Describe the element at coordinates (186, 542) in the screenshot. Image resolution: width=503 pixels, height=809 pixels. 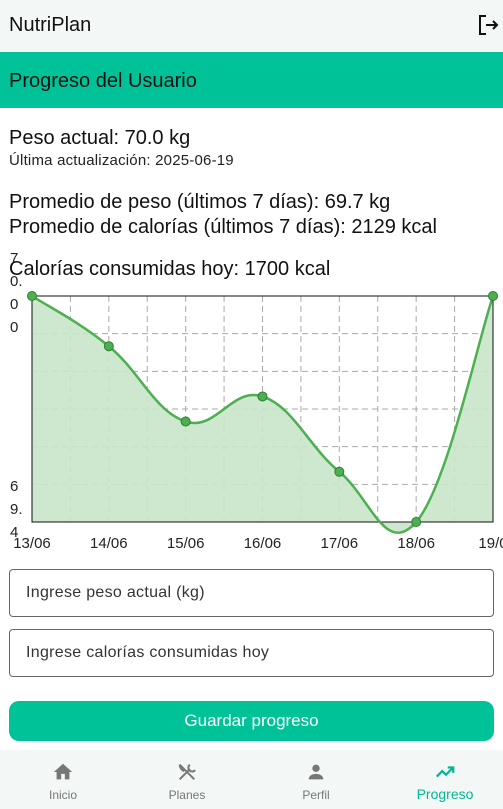
I see `x-tick-label: 15/06` at that location.